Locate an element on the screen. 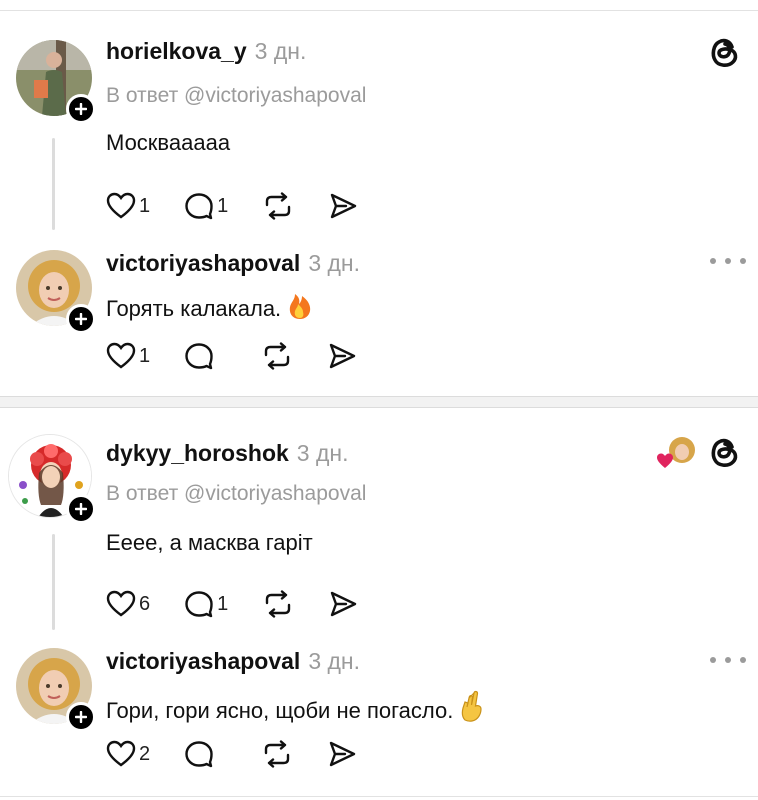 The width and height of the screenshot is (758, 800). post-actions: 1 1 is located at coordinates (249, 206).